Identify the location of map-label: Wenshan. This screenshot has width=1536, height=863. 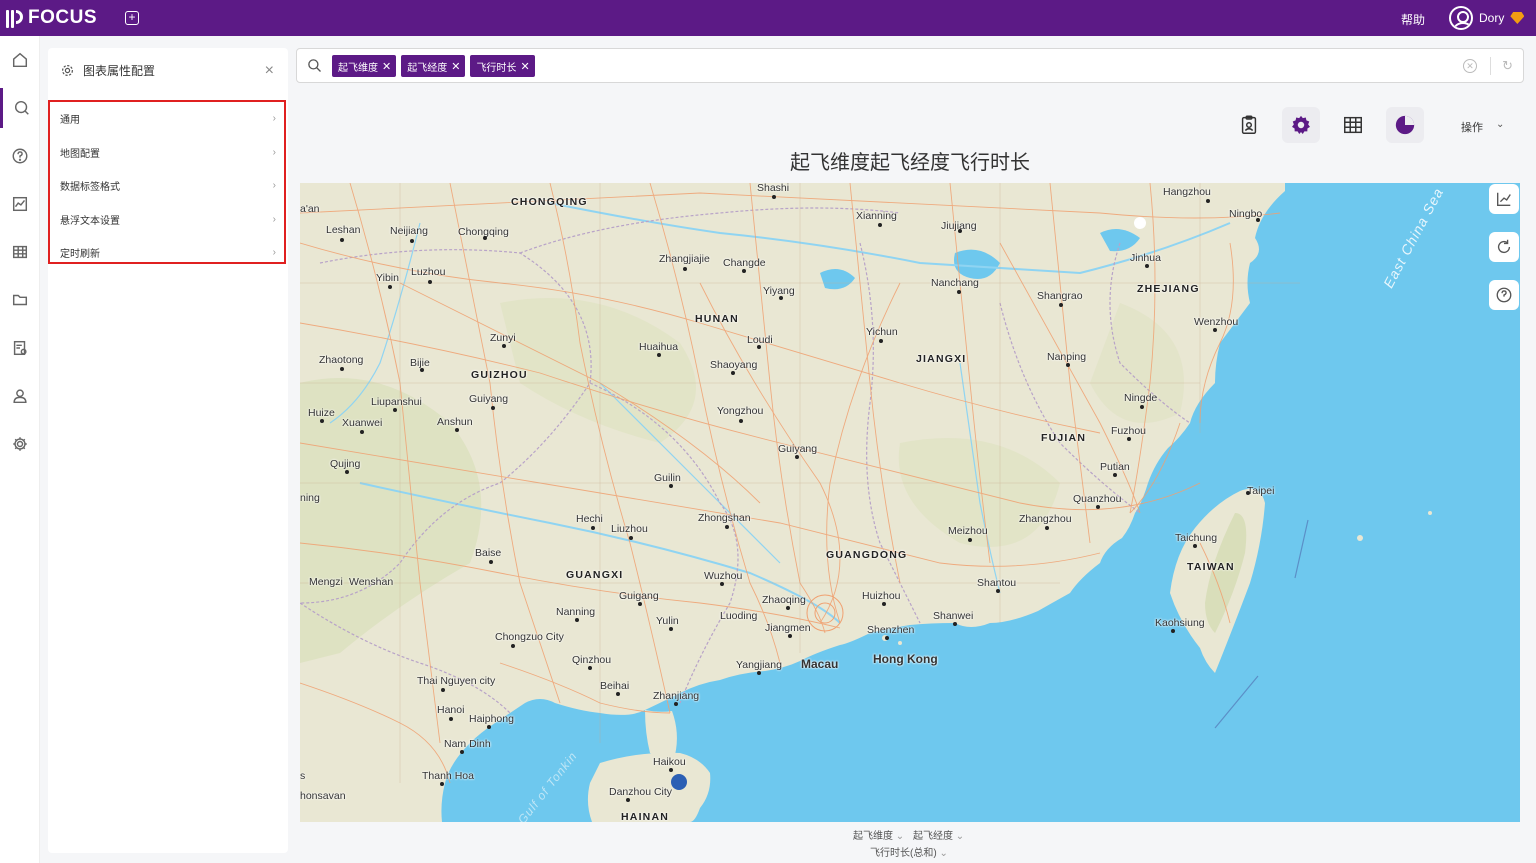
(371, 582).